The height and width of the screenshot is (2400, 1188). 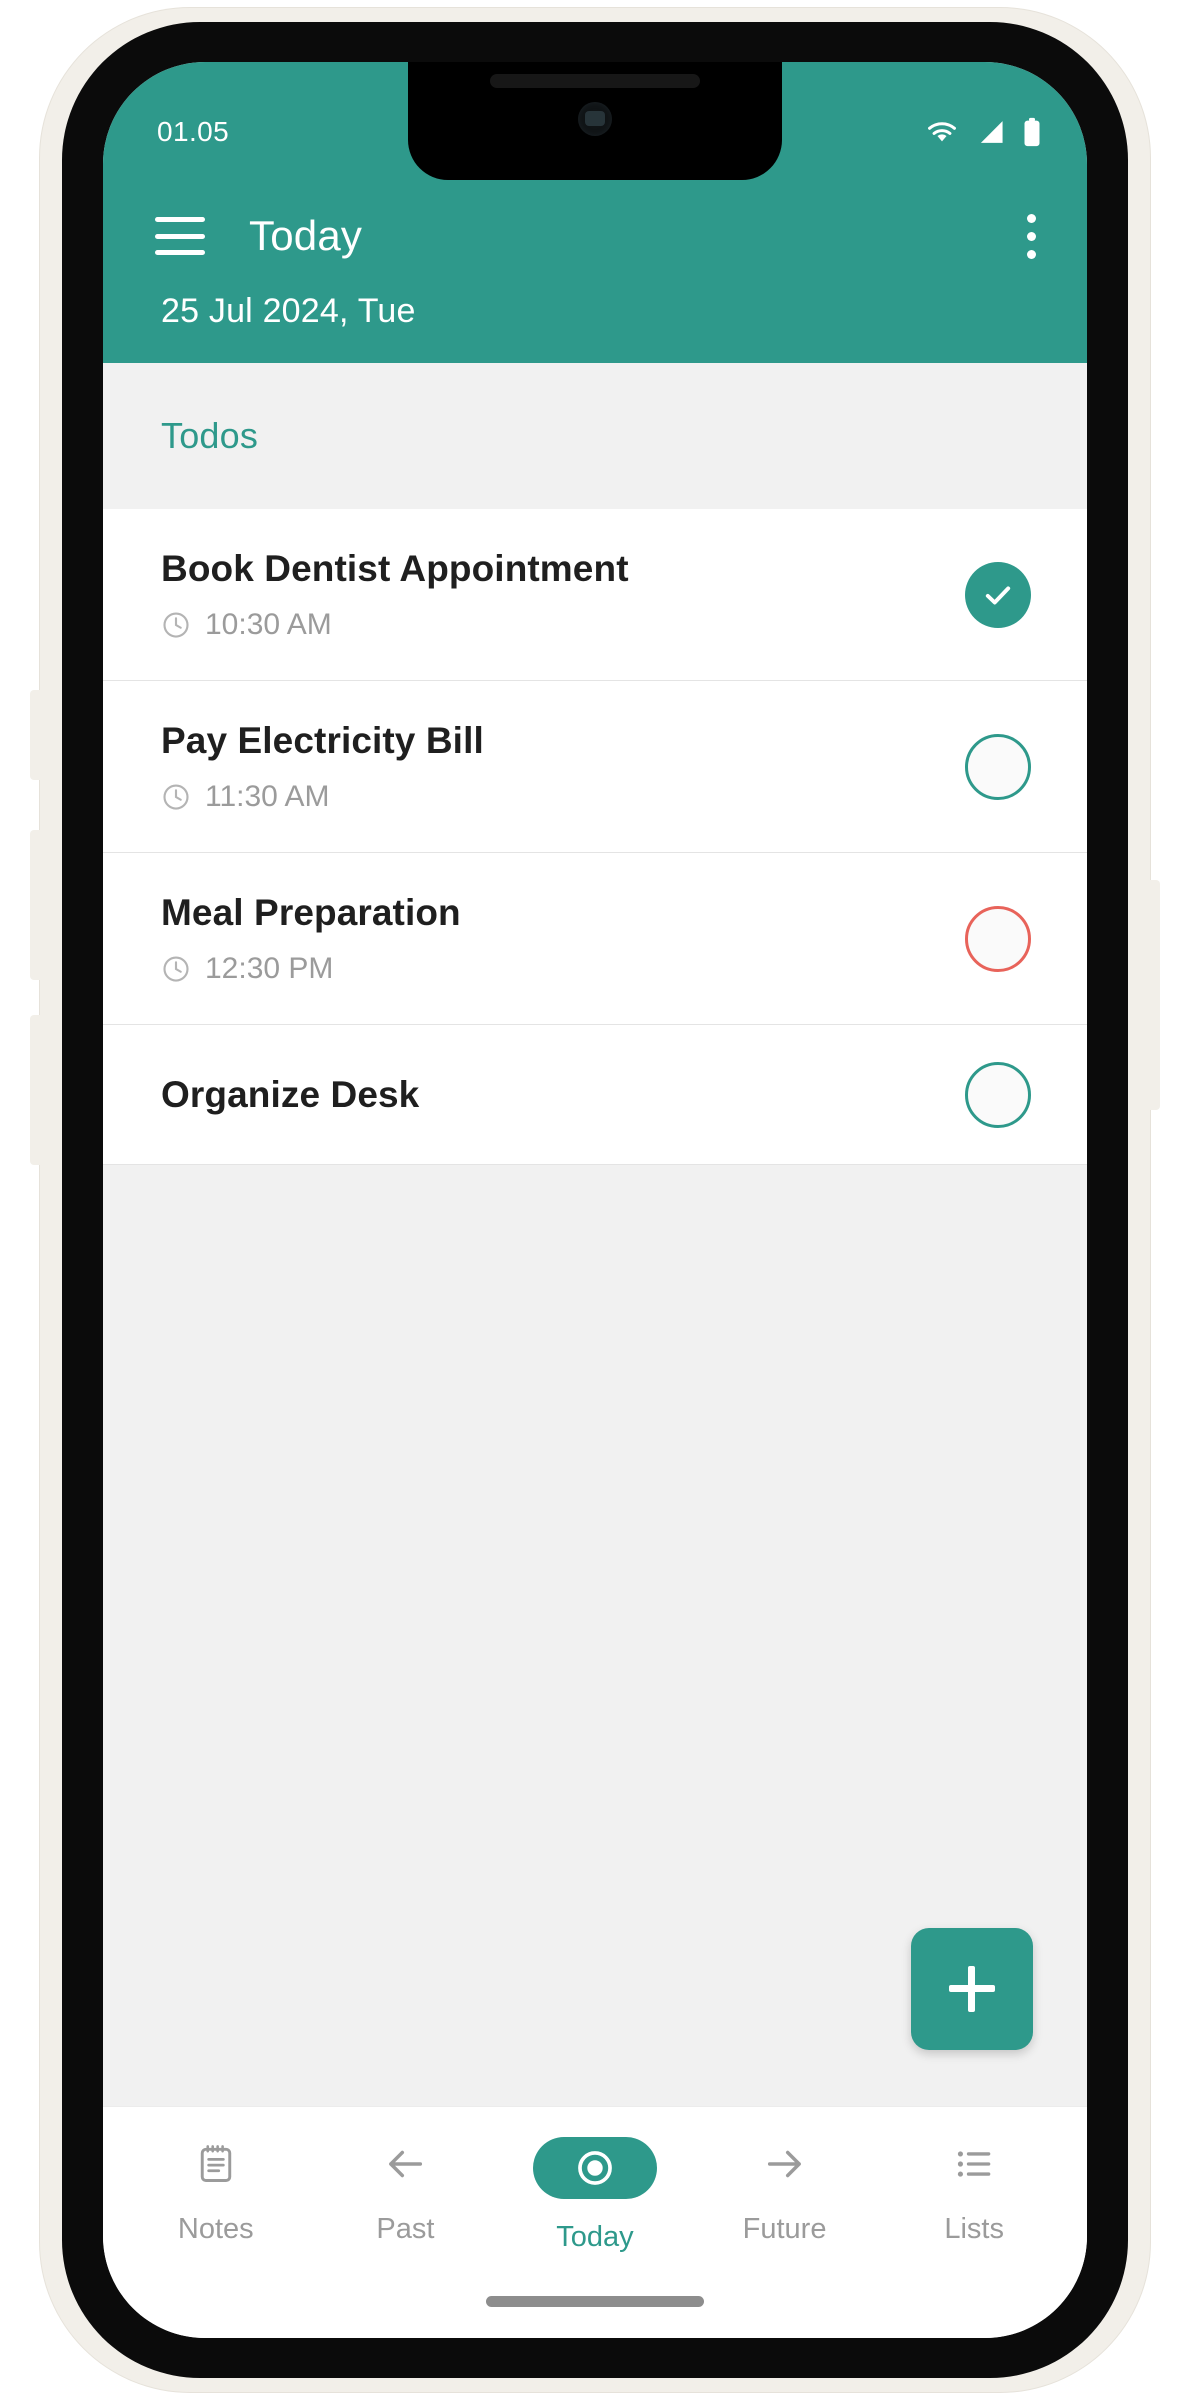 I want to click on list-icon, so click(x=974, y=2164).